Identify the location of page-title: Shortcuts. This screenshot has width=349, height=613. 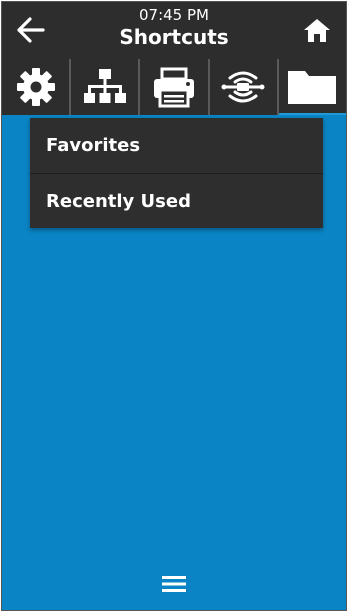
(174, 37).